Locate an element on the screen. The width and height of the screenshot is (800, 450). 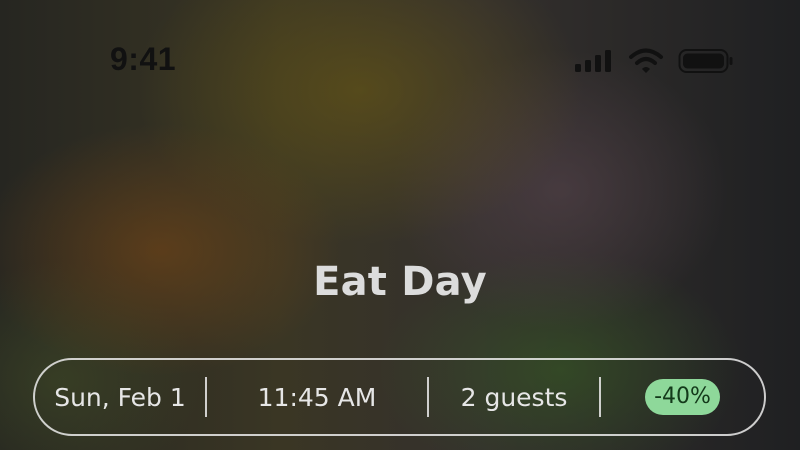
time-selector: 11:45 AM is located at coordinates (317, 397).